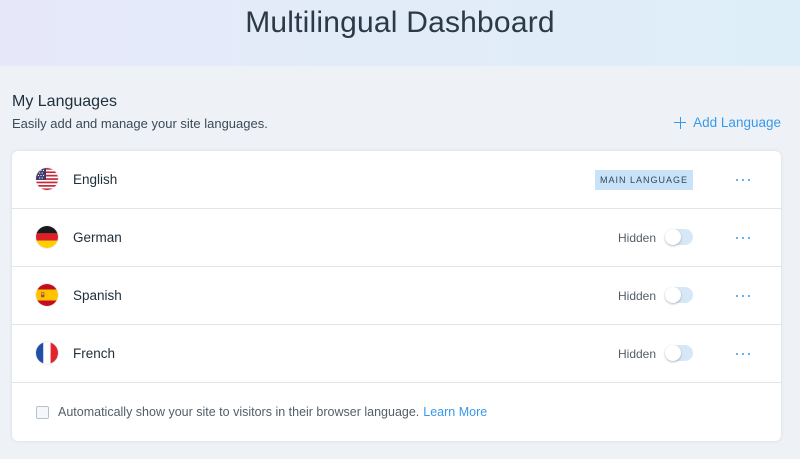  I want to click on language-row-spanish: Spanish Hidden, so click(396, 296).